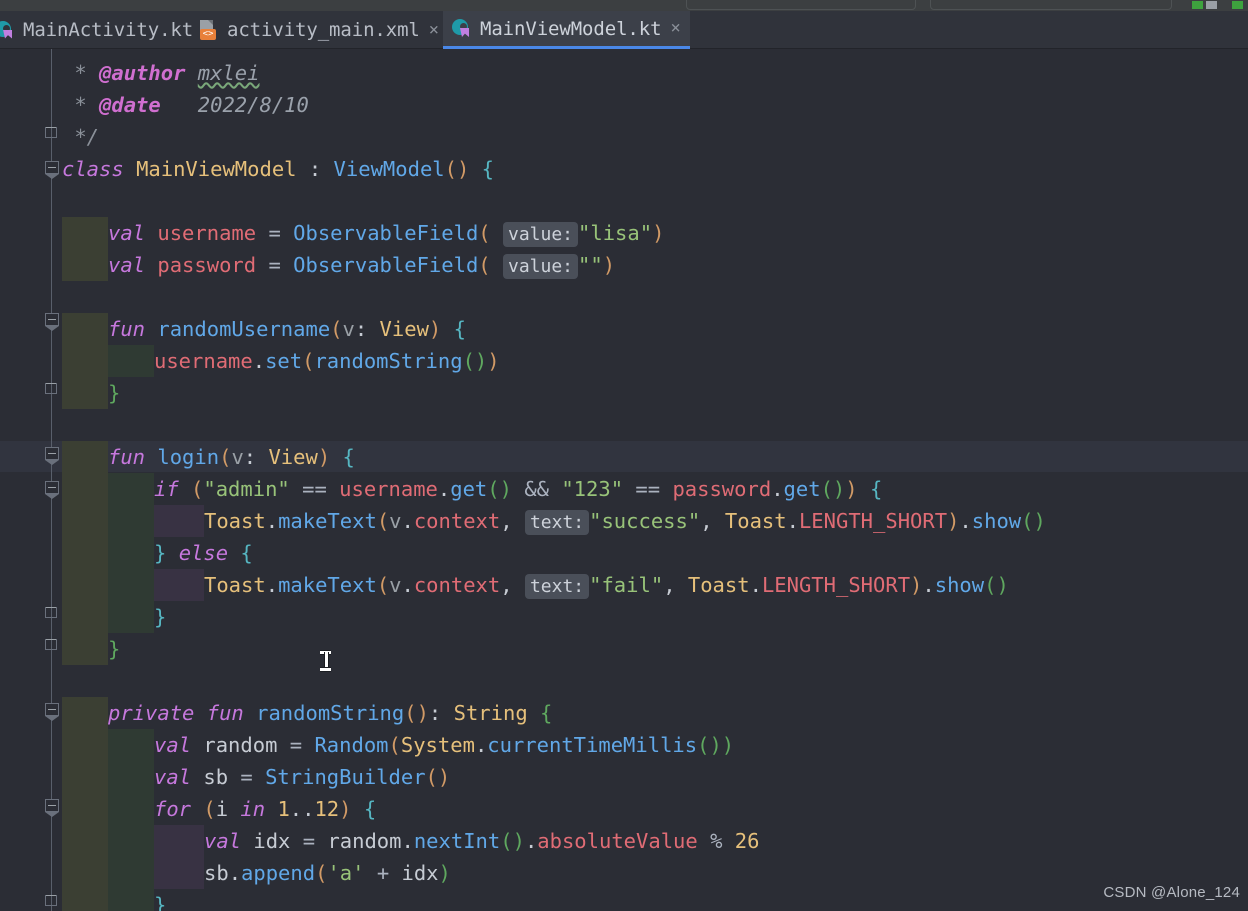 This screenshot has height=911, width=1248. Describe the element at coordinates (325, 661) in the screenshot. I see `i-beam-cursor` at that location.